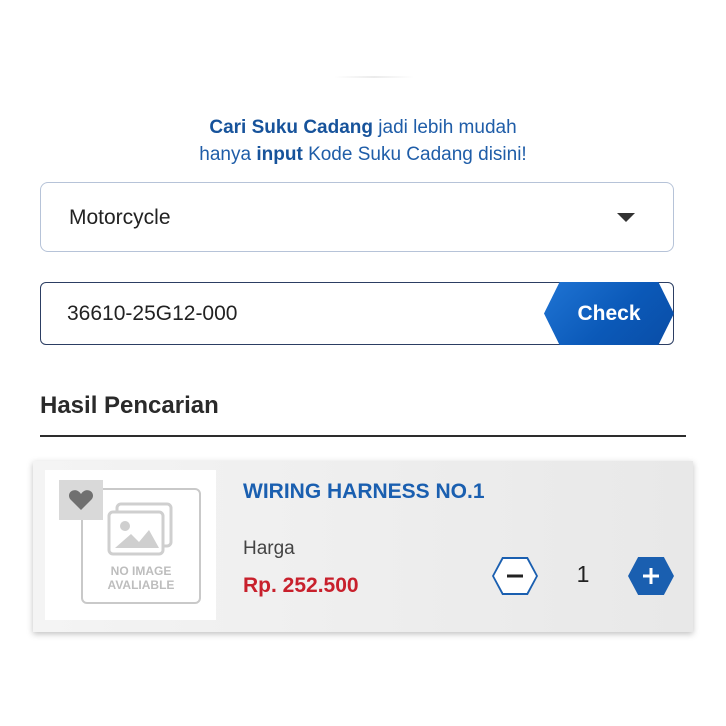 Image resolution: width=726 pixels, height=726 pixels. I want to click on favorite-button, so click(81, 500).